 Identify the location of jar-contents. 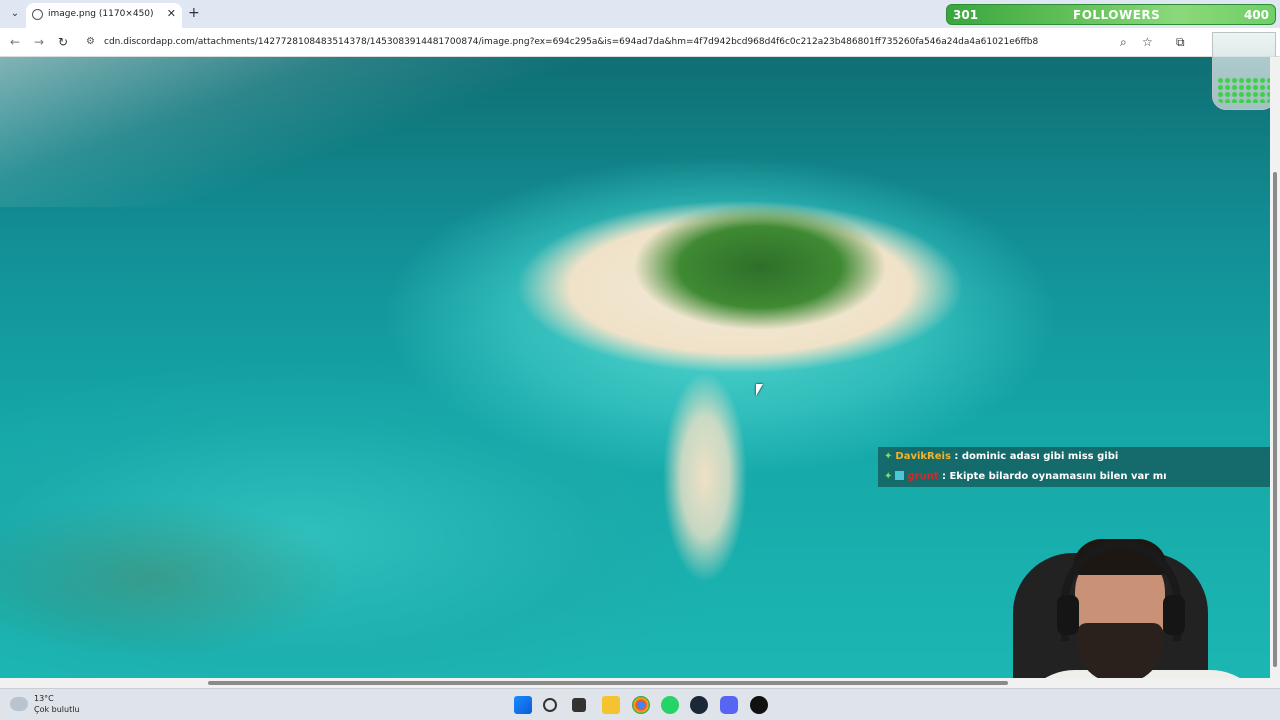
(1245, 90).